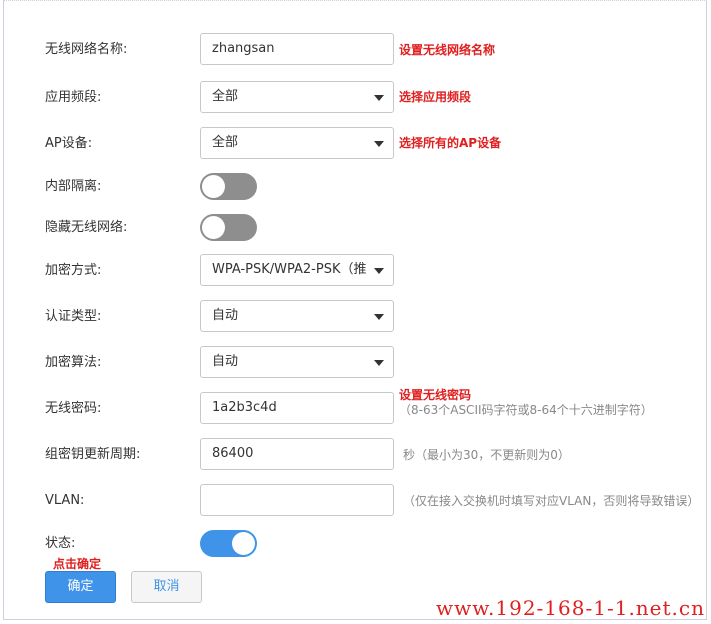 The width and height of the screenshot is (711, 624). I want to click on auth-row: 认证类型: 自动, so click(355, 317).